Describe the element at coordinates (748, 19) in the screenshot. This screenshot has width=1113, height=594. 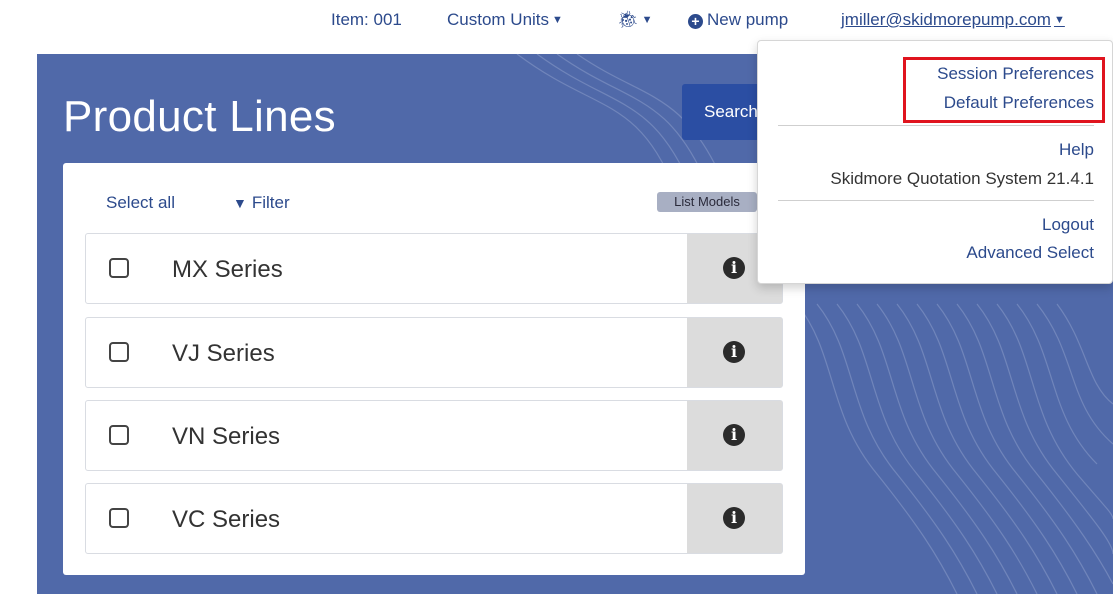
I see `new-pump-label: New pump` at that location.